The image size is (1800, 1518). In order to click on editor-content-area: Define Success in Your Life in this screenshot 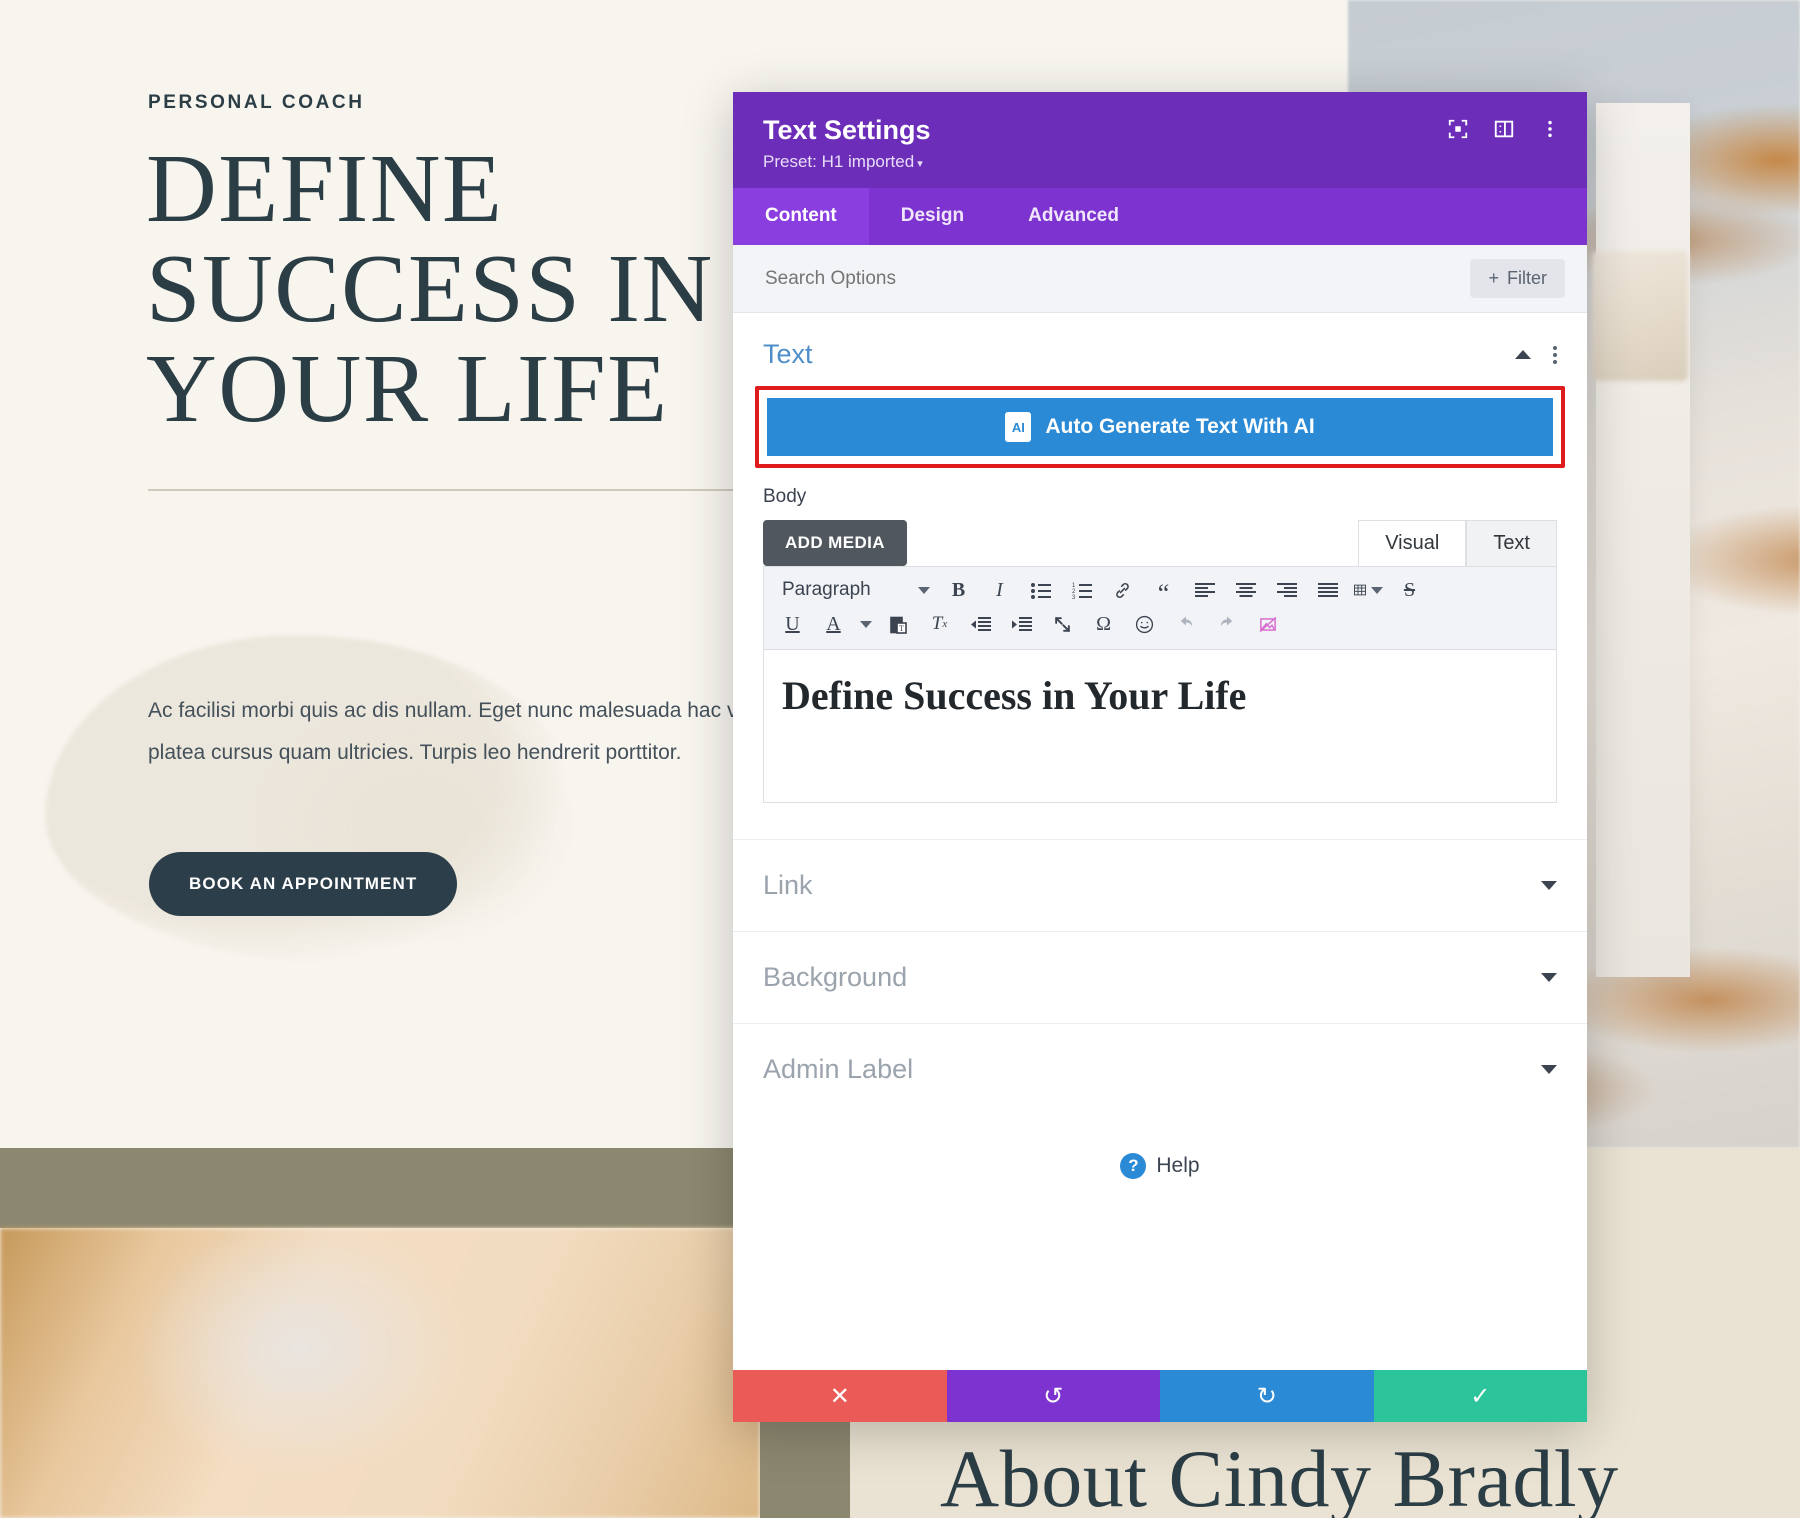, I will do `click(1160, 726)`.